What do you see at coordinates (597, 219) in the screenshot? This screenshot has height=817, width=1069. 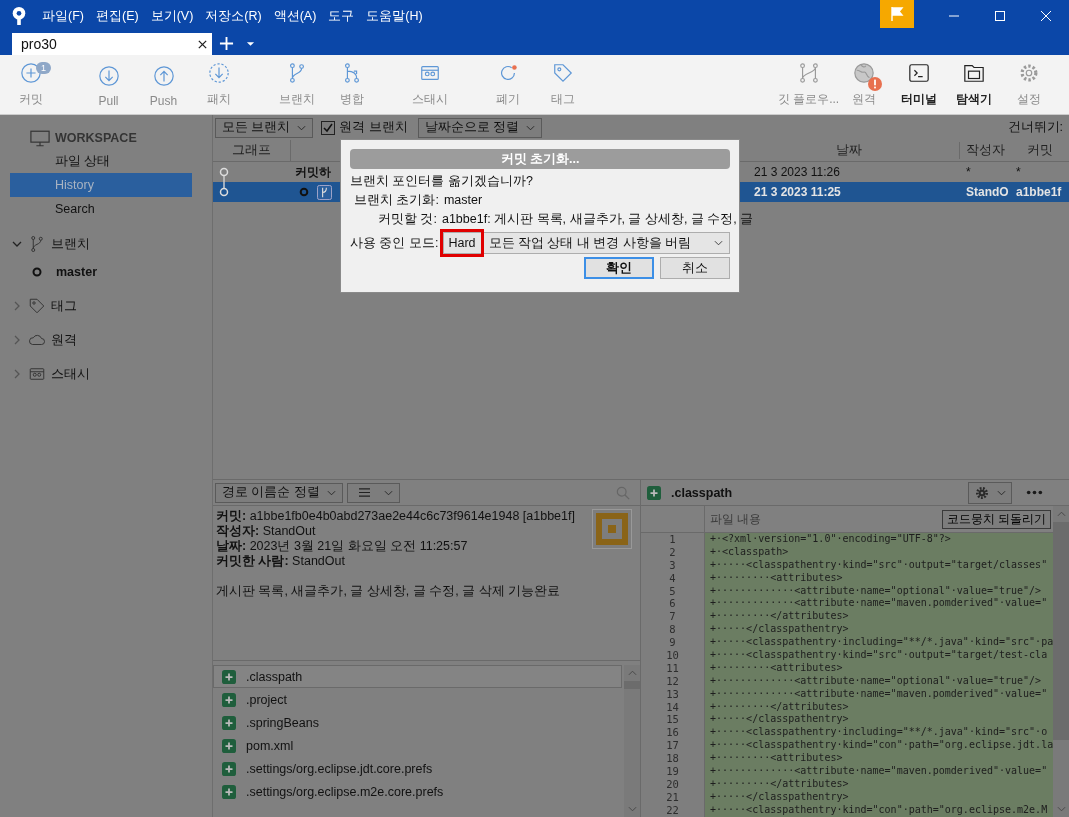 I see `field-value: a1bbe1f: 게시판 목록, 새글추가, 글 상세창, 글 수정, 글` at bounding box center [597, 219].